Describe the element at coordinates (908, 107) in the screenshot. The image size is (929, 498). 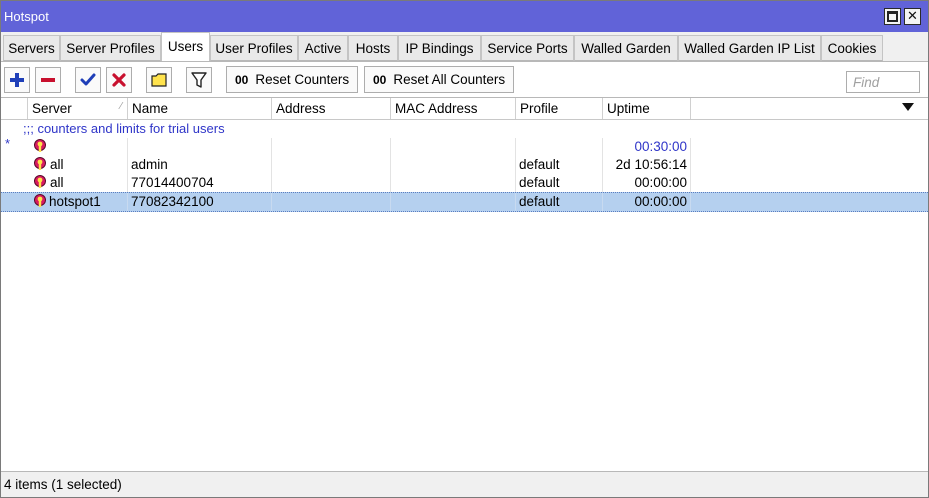
I see `column-menu-icon` at that location.